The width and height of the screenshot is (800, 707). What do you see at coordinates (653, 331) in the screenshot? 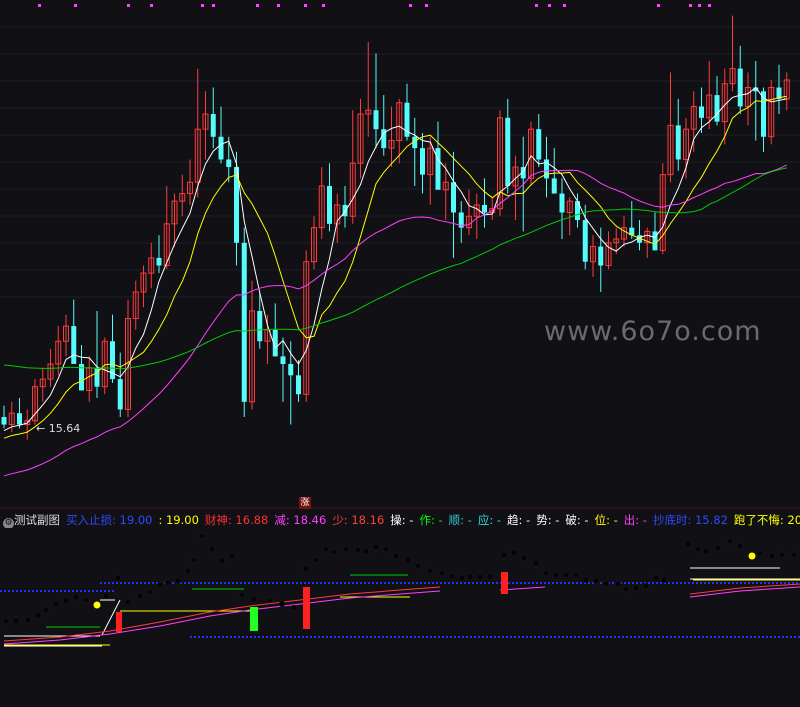
I see `watermark: www.6o7o.com` at bounding box center [653, 331].